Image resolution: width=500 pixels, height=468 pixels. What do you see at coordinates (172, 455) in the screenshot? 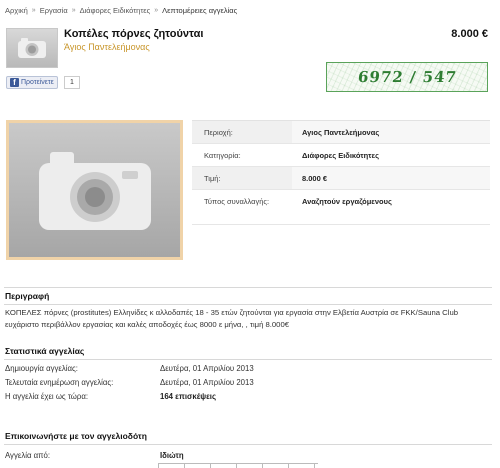
I see `contact-from-value: Ιδιώτη` at bounding box center [172, 455].